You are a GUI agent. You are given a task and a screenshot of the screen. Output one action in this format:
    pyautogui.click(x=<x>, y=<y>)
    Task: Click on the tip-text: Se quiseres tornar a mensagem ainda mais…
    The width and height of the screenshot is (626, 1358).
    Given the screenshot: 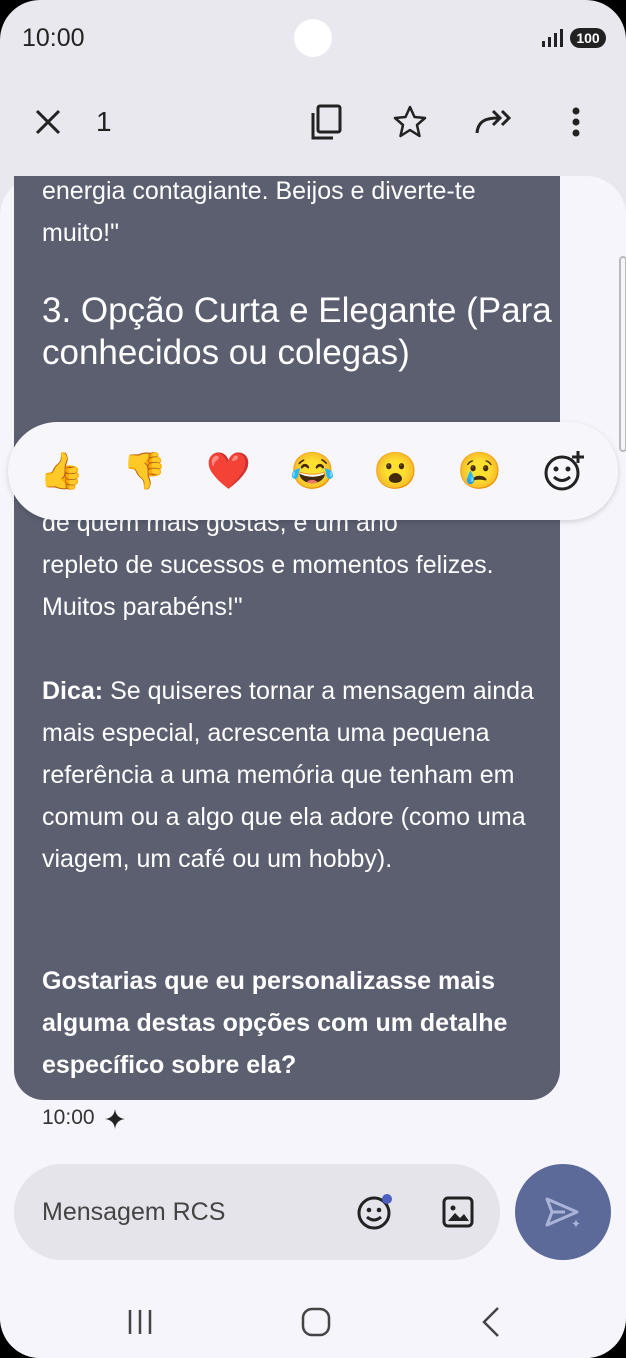 What is the action you would take?
    pyautogui.click(x=288, y=775)
    